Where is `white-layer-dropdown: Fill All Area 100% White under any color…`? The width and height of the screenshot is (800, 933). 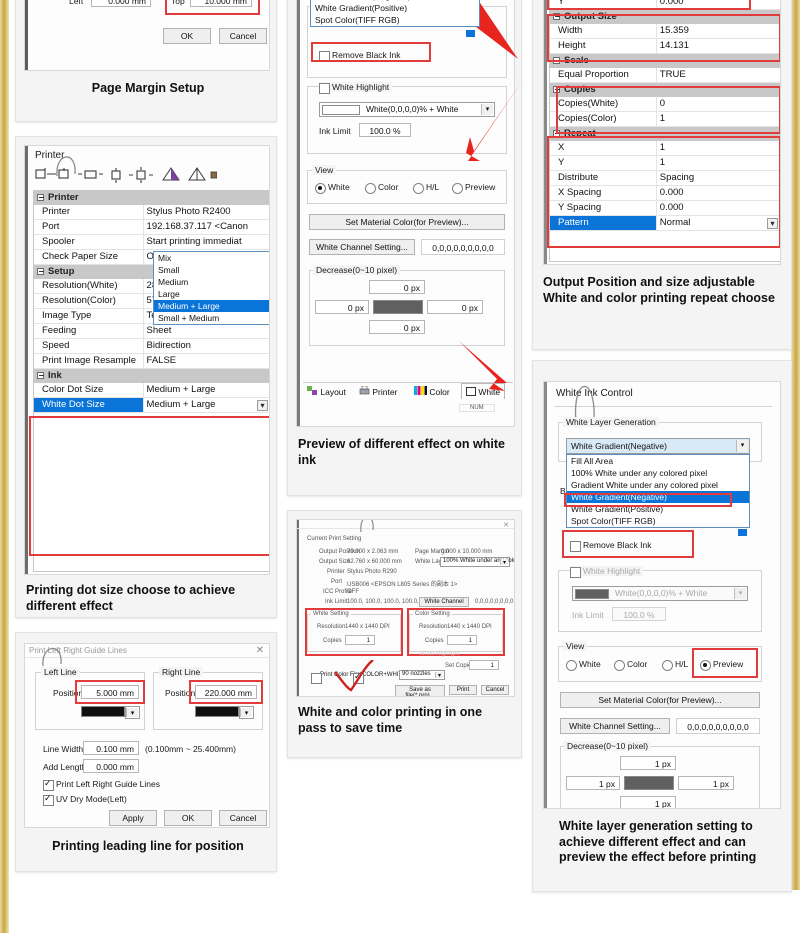
white-layer-dropdown: Fill All Area 100% White under any color… is located at coordinates (658, 491).